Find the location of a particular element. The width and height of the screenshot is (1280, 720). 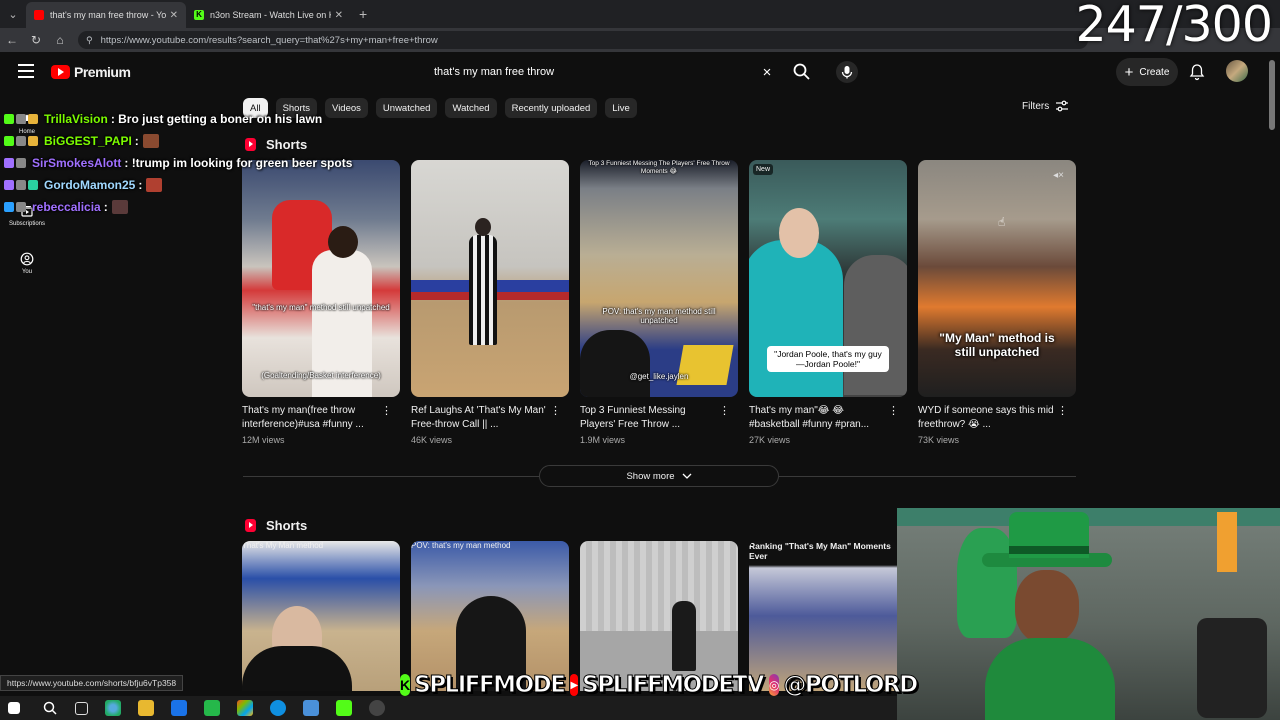

short-thumbnail: ◂× "My Man" method is still unpatched ☝ is located at coordinates (997, 278).